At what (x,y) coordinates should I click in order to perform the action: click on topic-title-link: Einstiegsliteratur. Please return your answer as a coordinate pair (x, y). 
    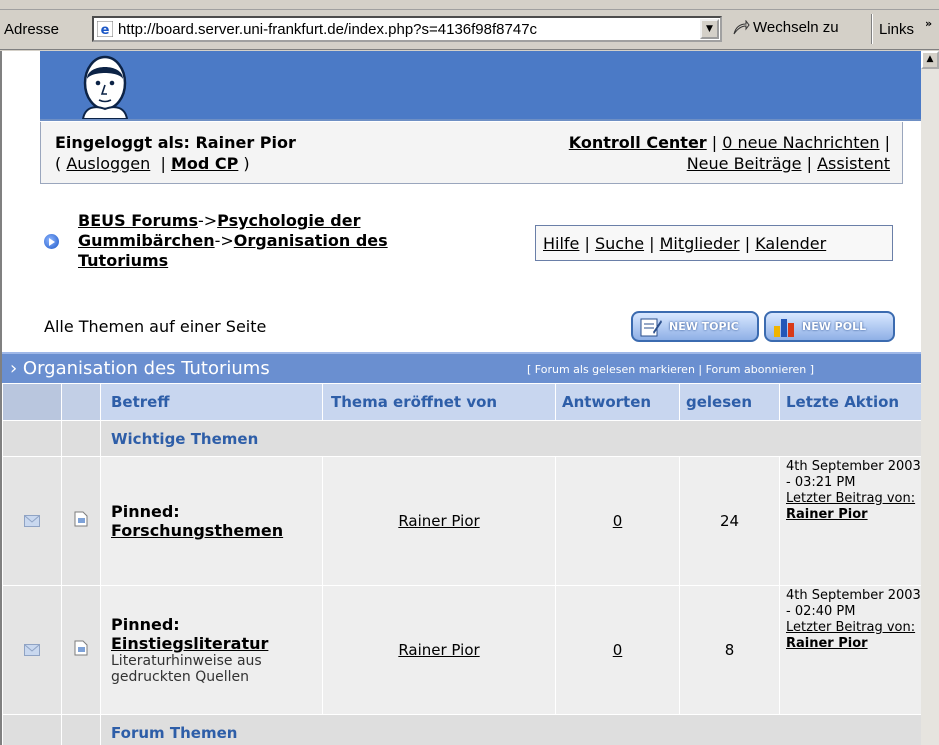
    Looking at the image, I should click on (216, 643).